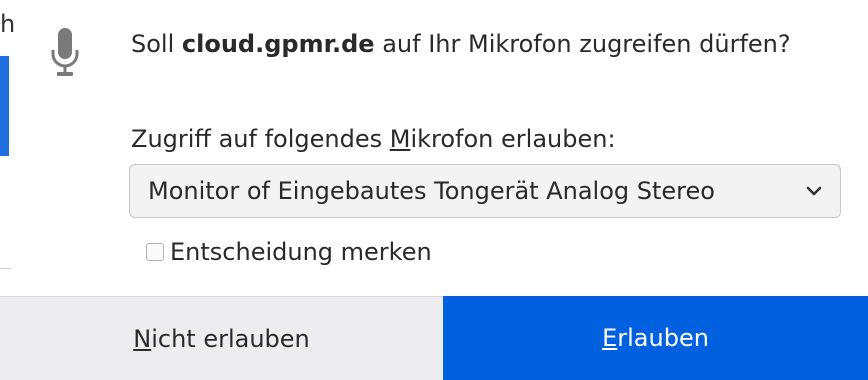 The width and height of the screenshot is (868, 380). I want to click on allow-button: Erlauben, so click(655, 338).